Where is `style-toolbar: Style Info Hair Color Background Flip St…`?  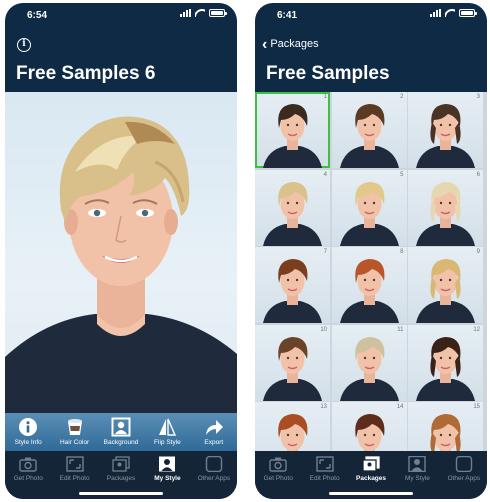 style-toolbar: Style Info Hair Color Background Flip St… is located at coordinates (121, 432).